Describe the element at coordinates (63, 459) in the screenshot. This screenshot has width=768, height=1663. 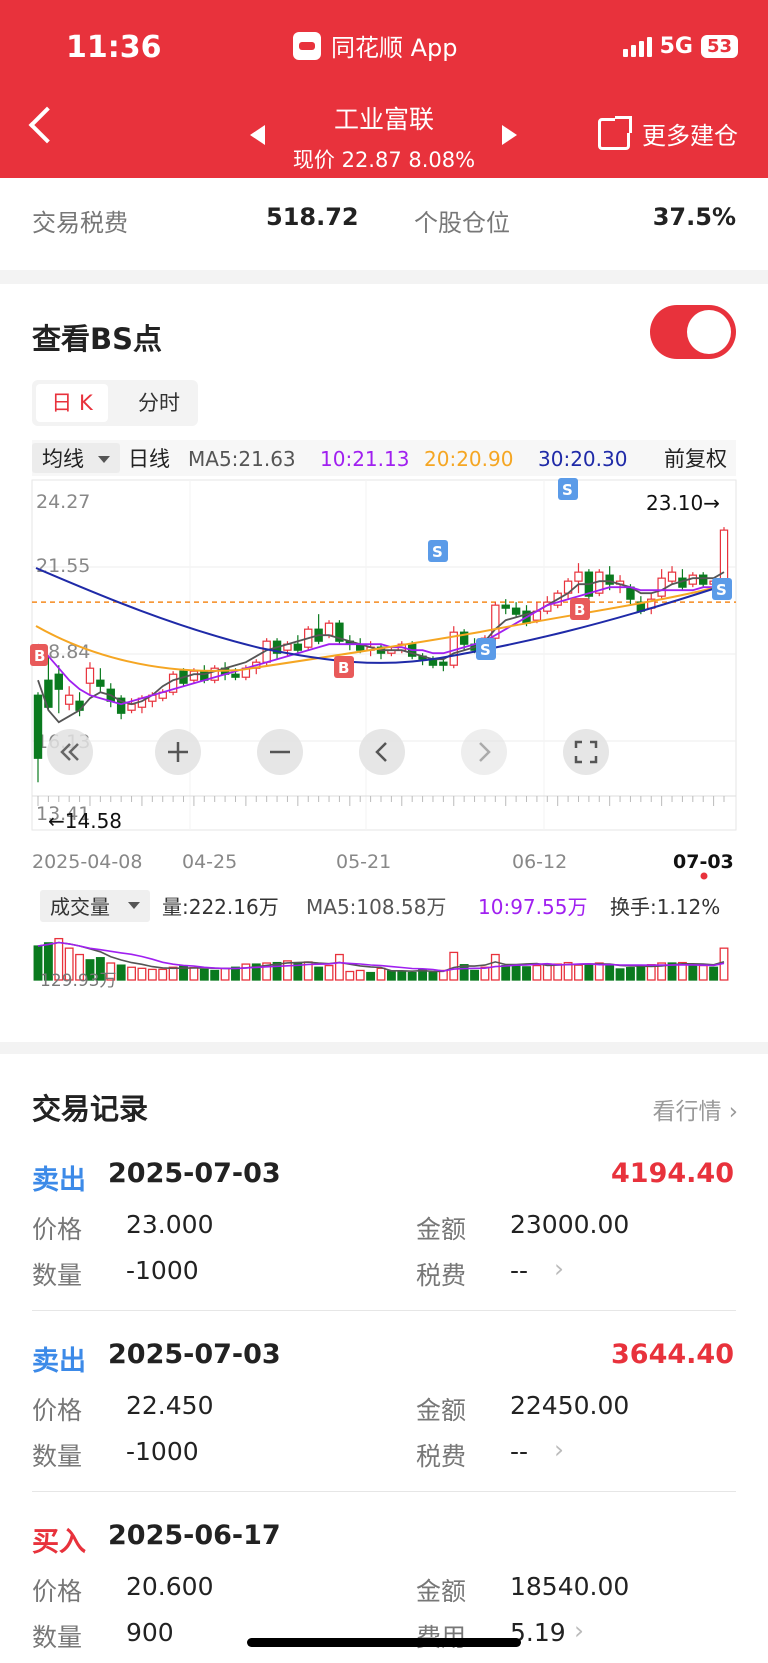
I see `avg-line-selector: 均线` at that location.